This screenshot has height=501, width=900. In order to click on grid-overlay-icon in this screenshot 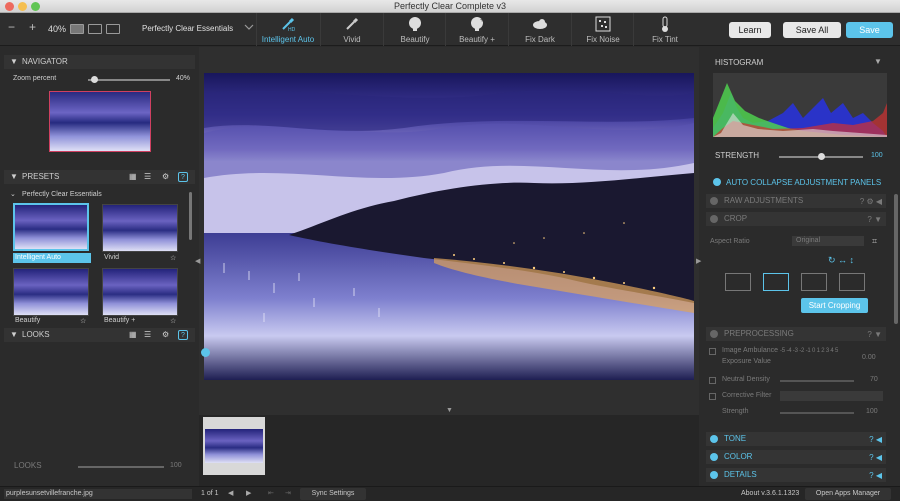, I will do `click(738, 282)`.